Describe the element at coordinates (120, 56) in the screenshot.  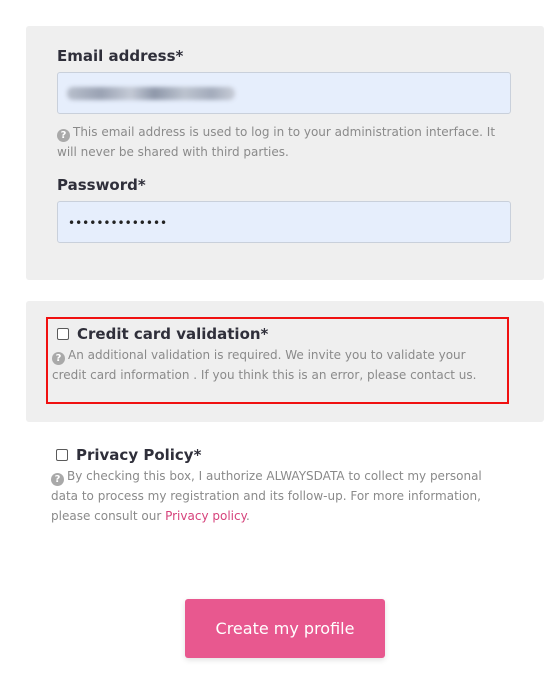
I see `email-label: Email address*` at that location.